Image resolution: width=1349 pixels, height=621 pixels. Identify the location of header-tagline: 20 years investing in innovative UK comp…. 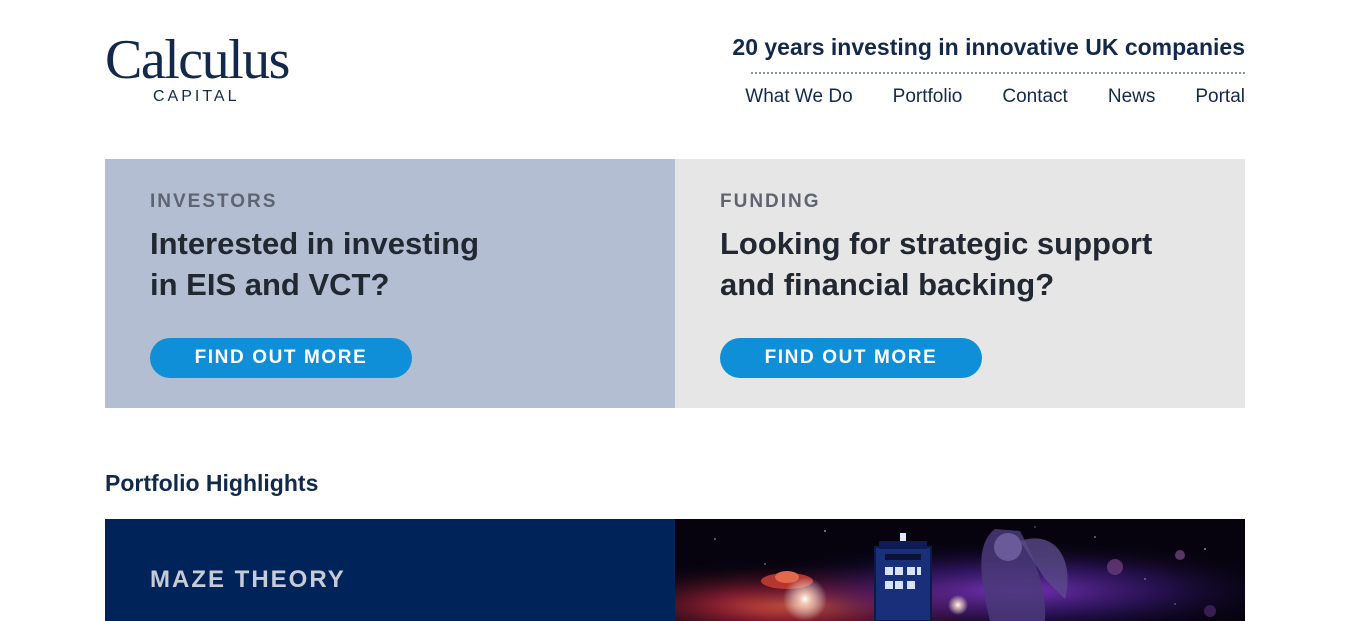
(988, 47).